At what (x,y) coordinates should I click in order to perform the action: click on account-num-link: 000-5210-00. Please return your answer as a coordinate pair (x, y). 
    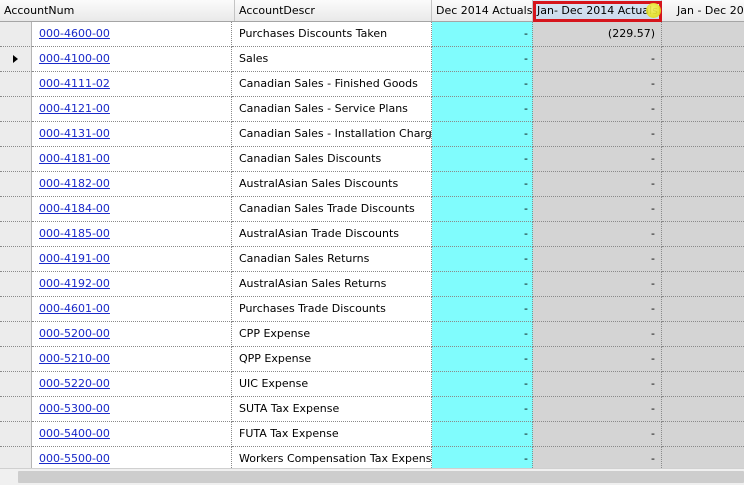
    Looking at the image, I should click on (74, 358).